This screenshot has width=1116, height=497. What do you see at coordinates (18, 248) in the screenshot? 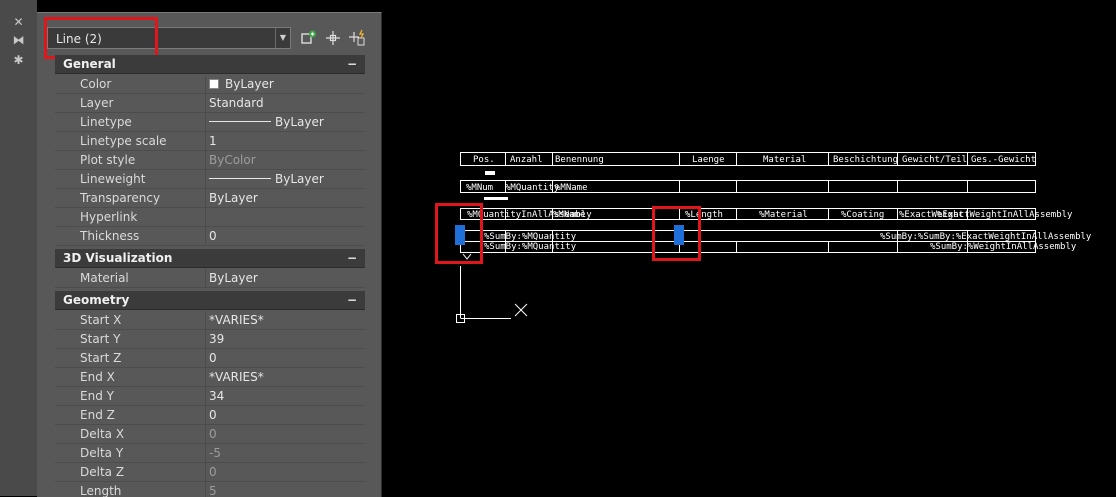
I see `palette-titlebar: ✕ ⧓ ✱` at bounding box center [18, 248].